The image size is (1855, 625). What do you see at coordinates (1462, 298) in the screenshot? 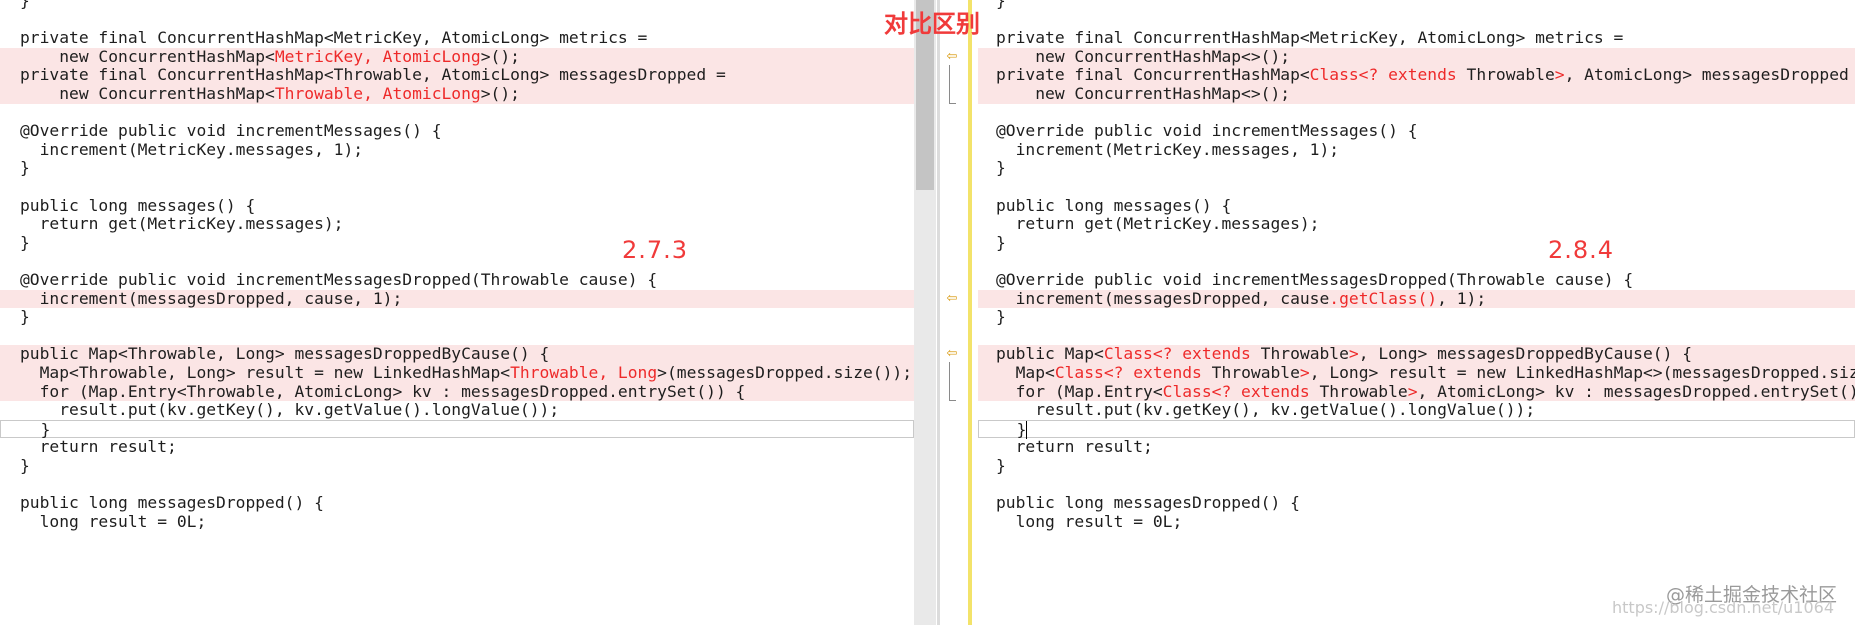
I see `code-token: , 1);` at bounding box center [1462, 298].